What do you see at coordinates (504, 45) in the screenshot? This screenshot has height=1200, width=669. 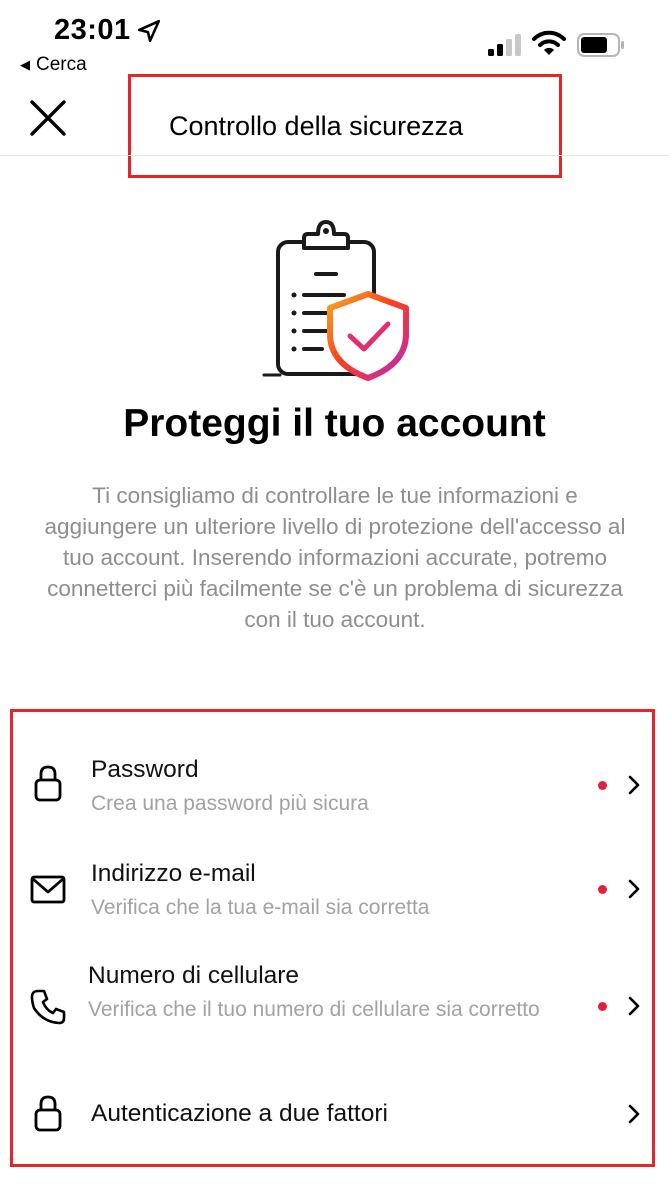 I see `signal-icon` at bounding box center [504, 45].